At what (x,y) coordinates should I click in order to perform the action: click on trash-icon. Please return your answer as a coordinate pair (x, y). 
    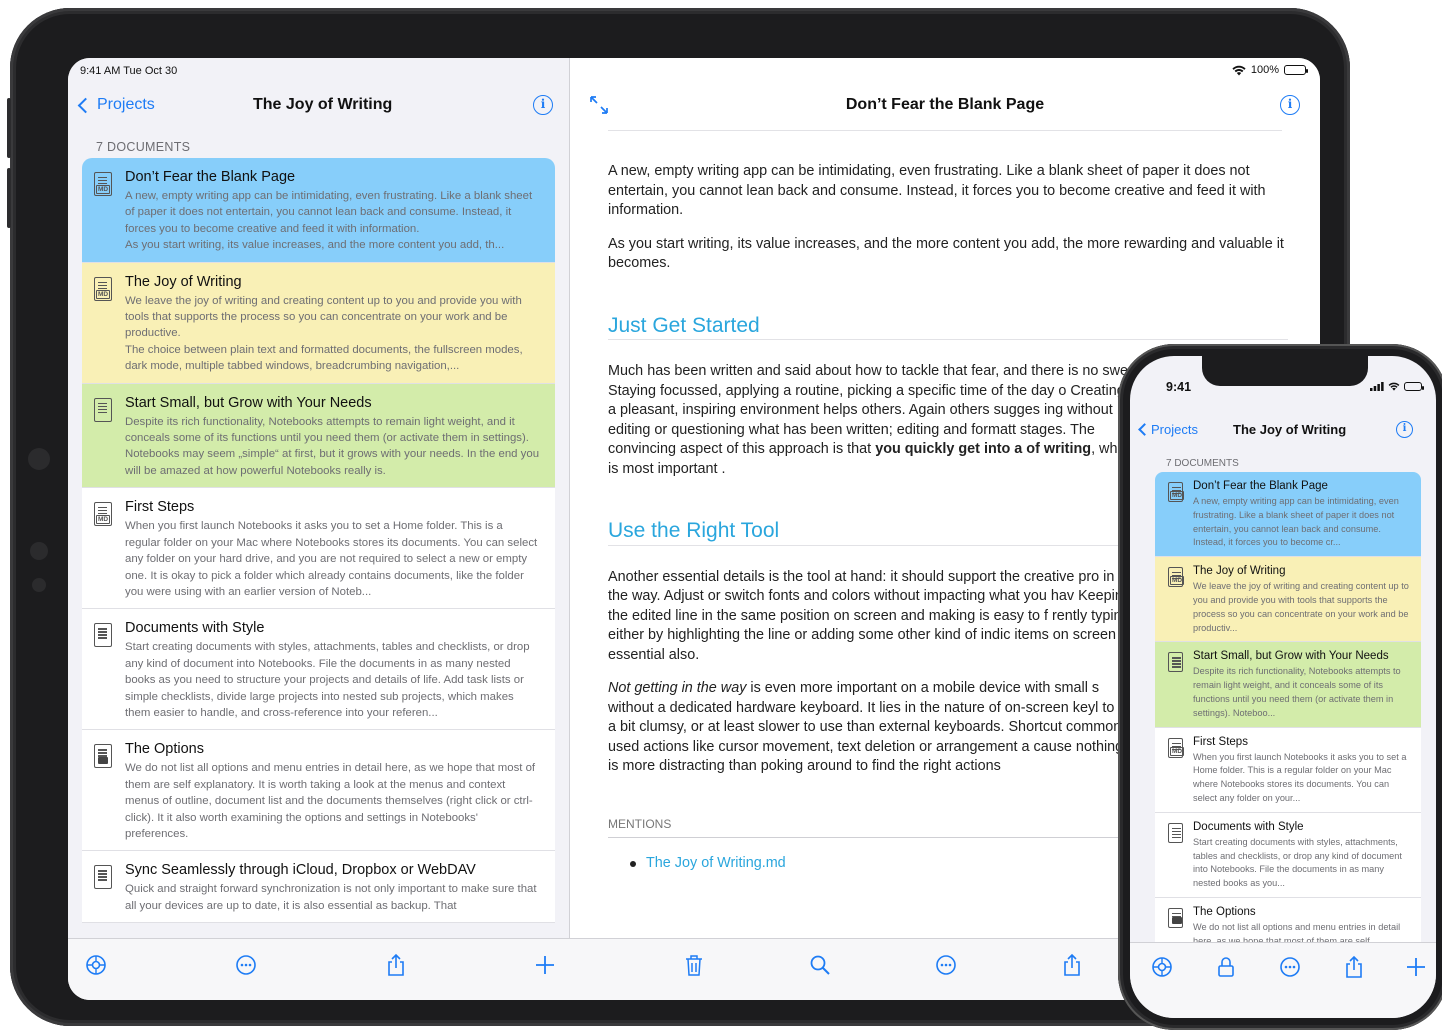
    Looking at the image, I should click on (694, 965).